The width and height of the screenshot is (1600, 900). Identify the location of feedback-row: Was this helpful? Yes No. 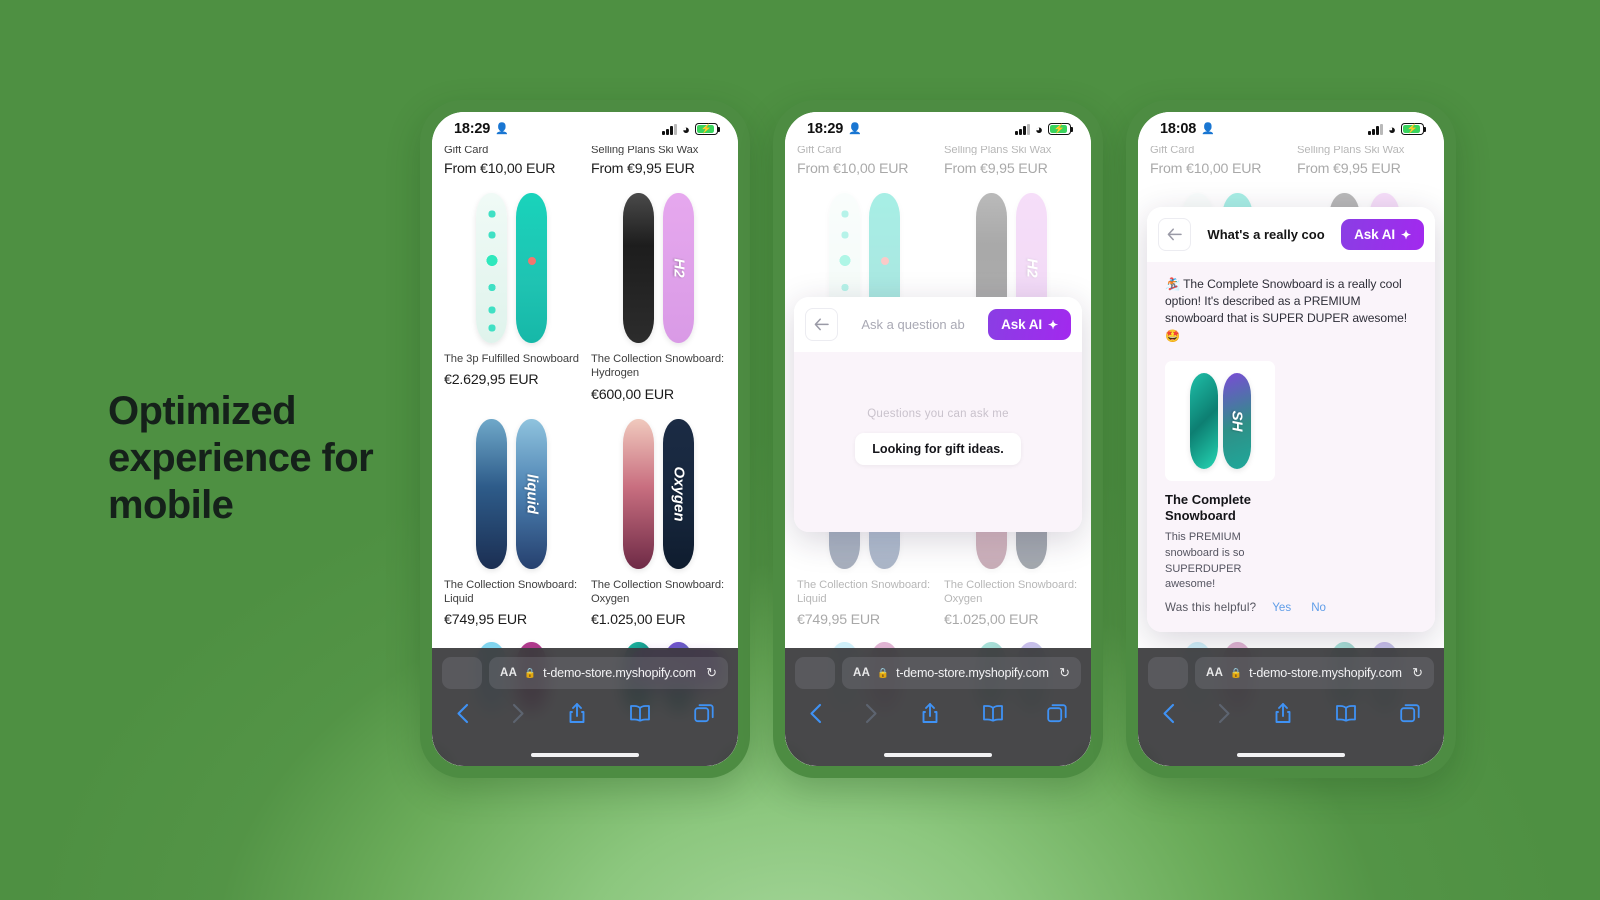
(1291, 607).